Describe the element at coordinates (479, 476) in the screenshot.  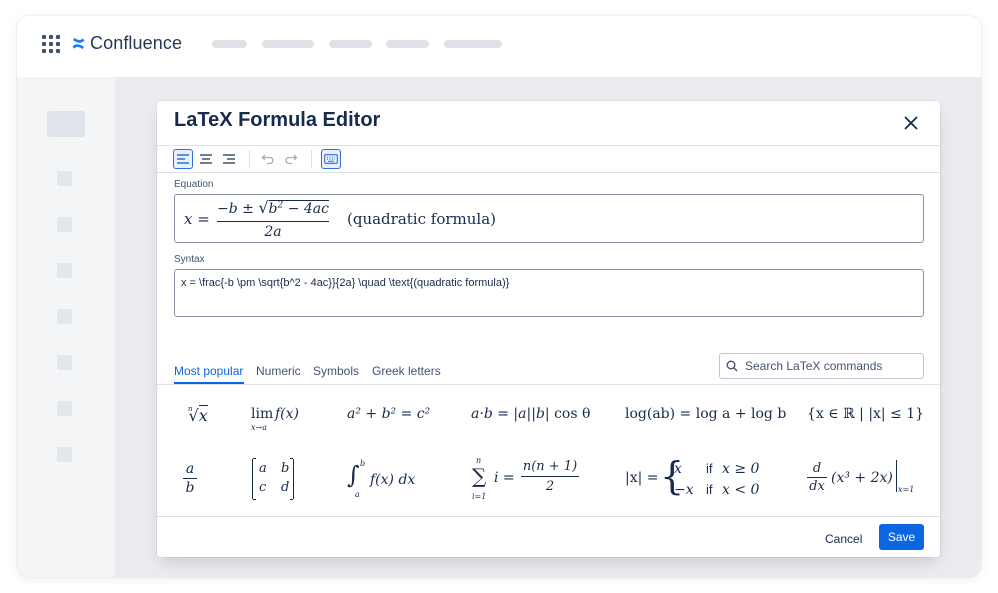
I see `summation-icon: ∑` at that location.